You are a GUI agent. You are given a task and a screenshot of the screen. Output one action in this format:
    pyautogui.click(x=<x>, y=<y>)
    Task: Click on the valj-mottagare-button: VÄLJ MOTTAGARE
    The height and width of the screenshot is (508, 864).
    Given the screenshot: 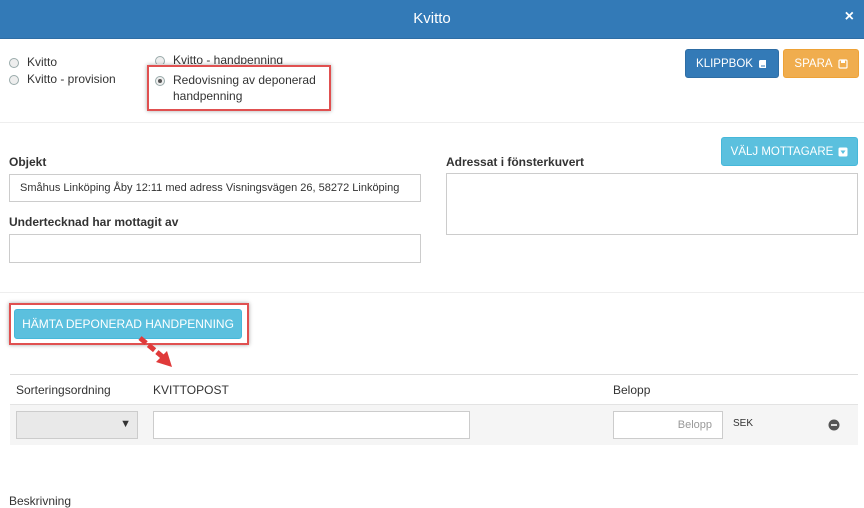 What is the action you would take?
    pyautogui.click(x=789, y=151)
    